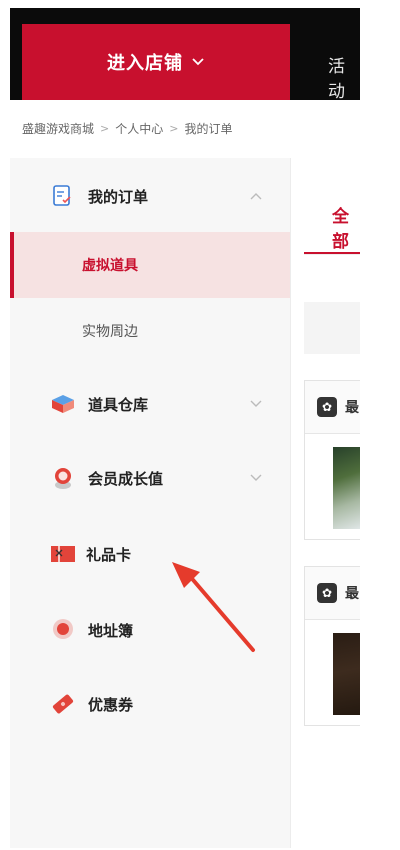  I want to click on ticket-icon, so click(63, 704).